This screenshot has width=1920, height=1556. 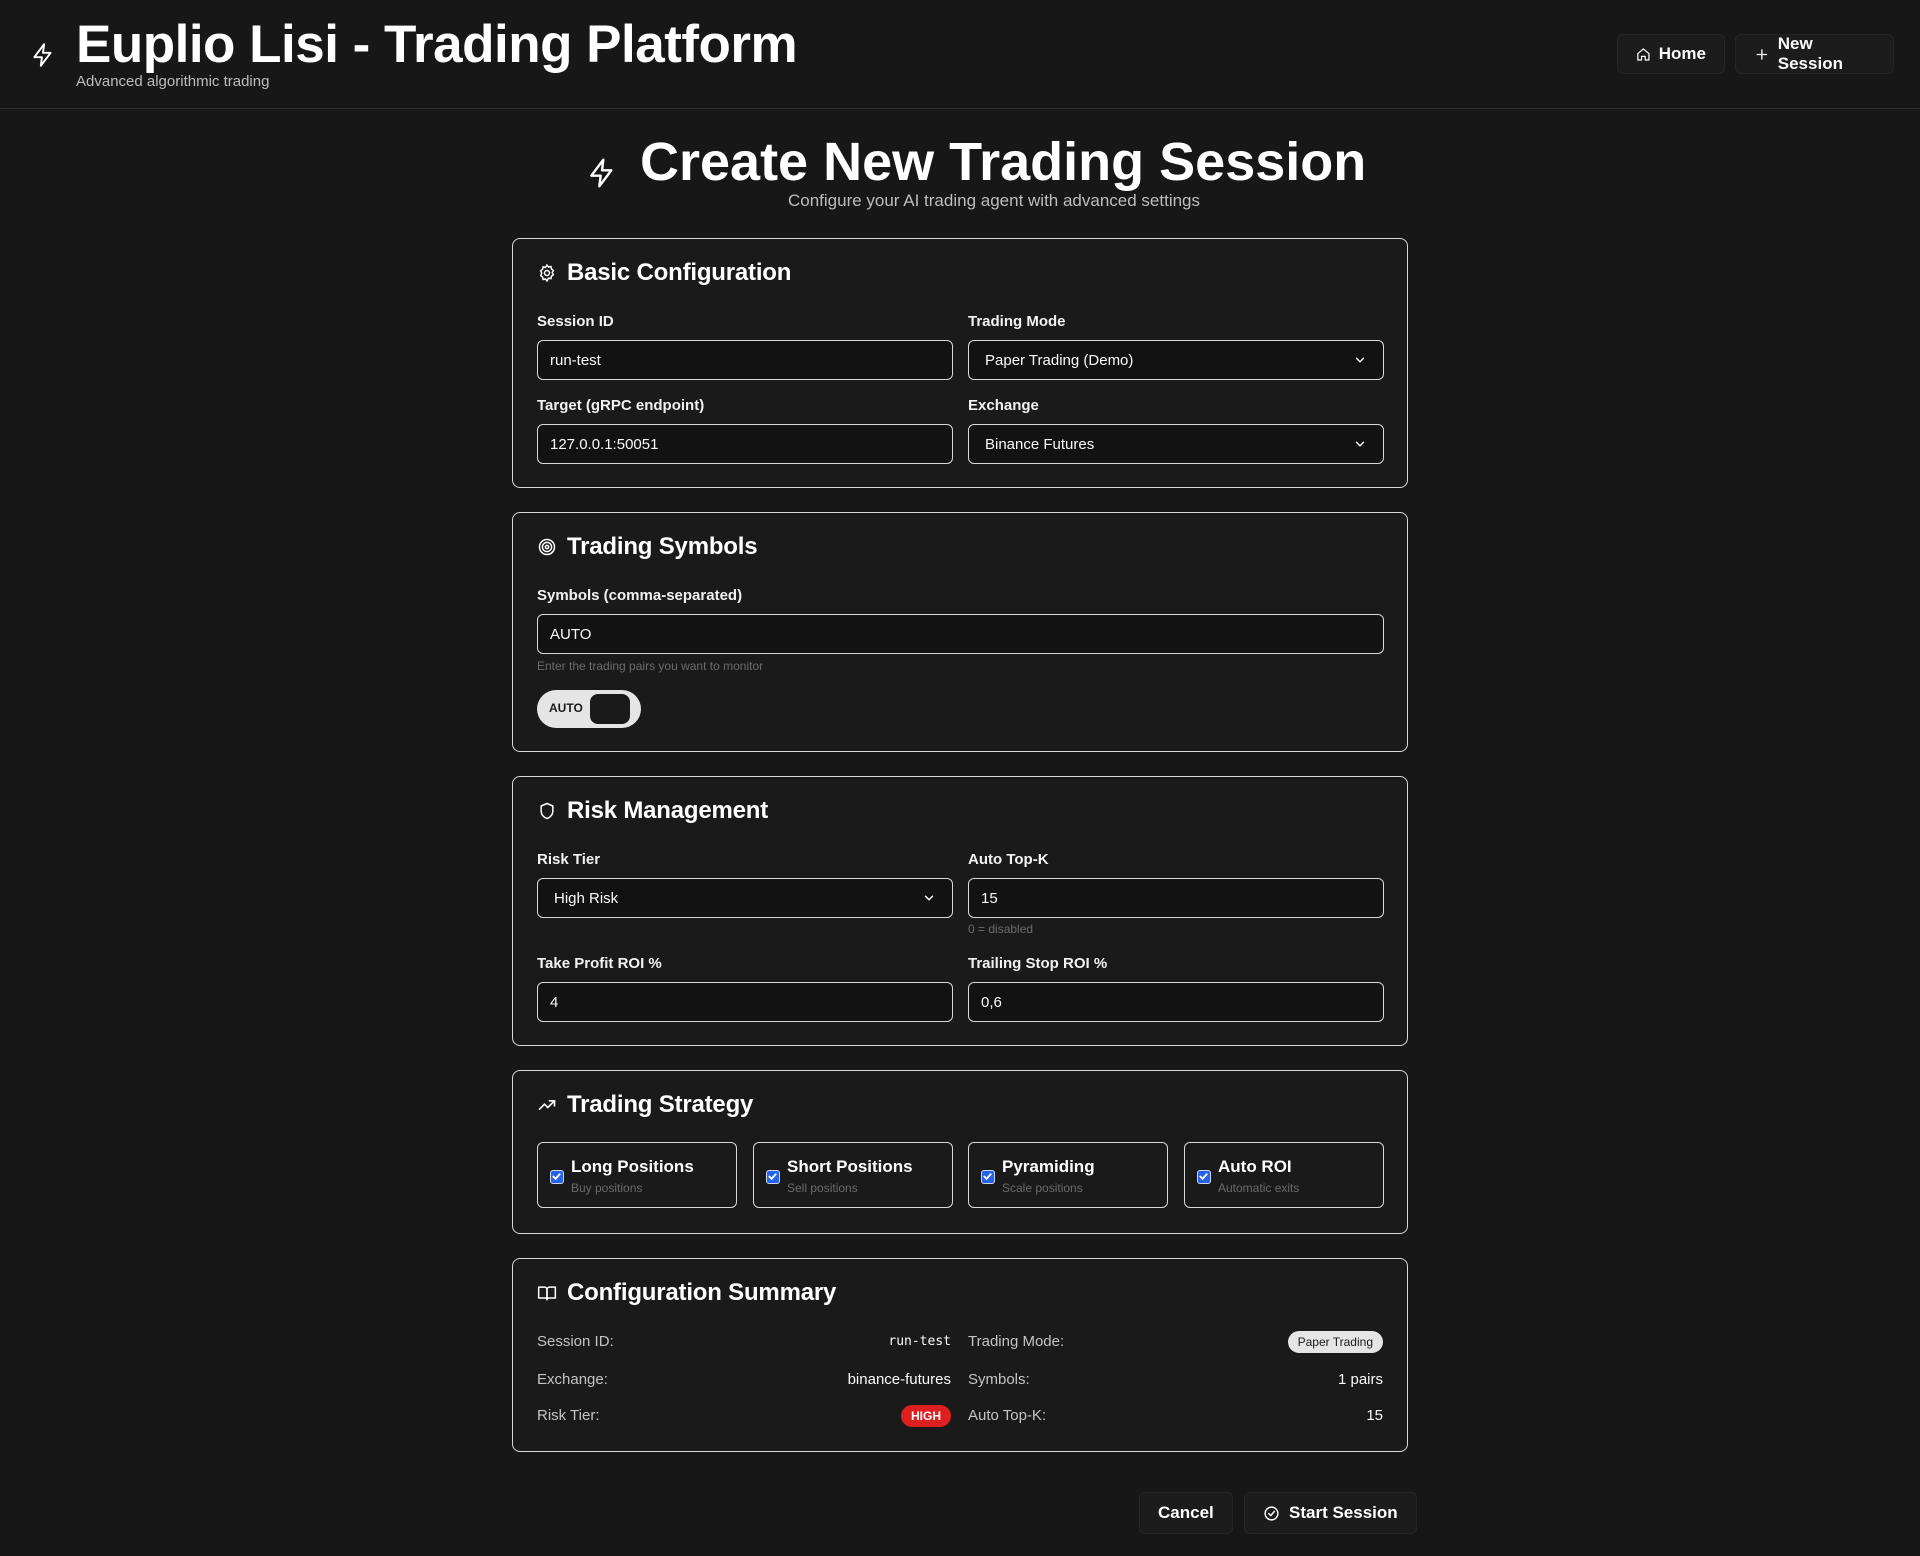 I want to click on home-button: Home, so click(x=1671, y=54).